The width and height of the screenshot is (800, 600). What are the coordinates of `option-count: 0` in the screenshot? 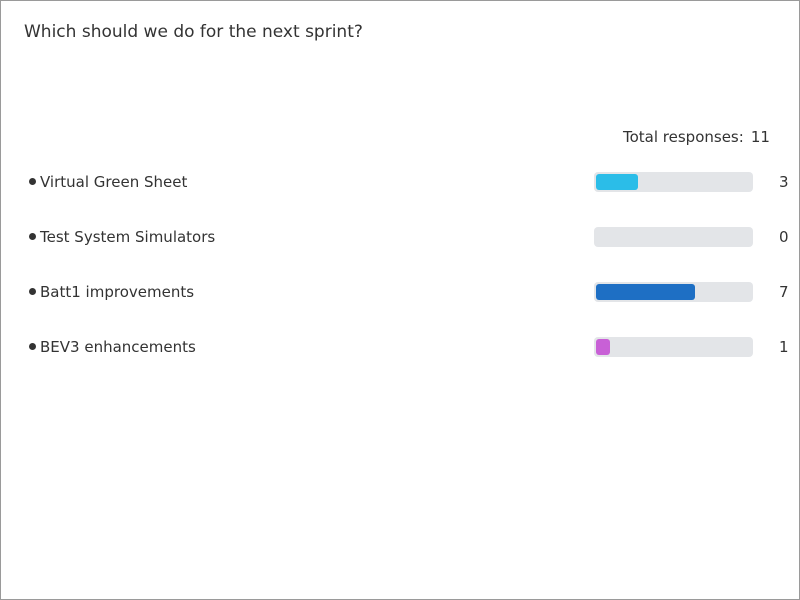 It's located at (784, 237).